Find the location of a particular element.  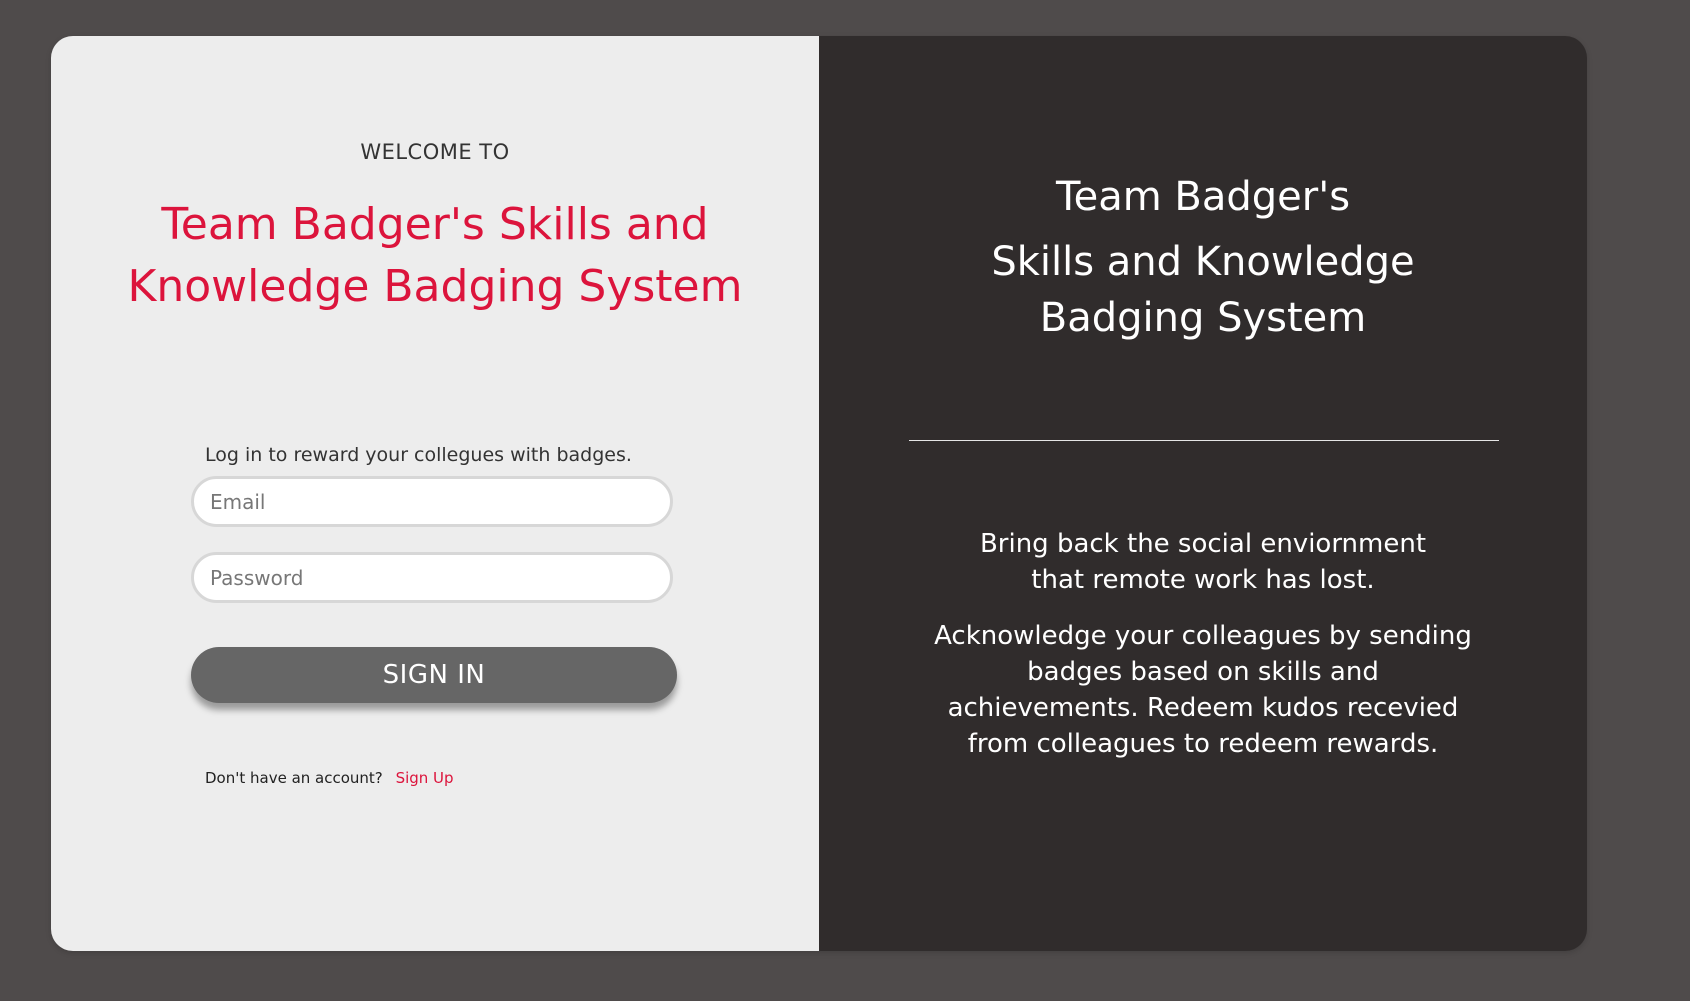

signup-row: Don't have an account? Sign Up is located at coordinates (329, 778).